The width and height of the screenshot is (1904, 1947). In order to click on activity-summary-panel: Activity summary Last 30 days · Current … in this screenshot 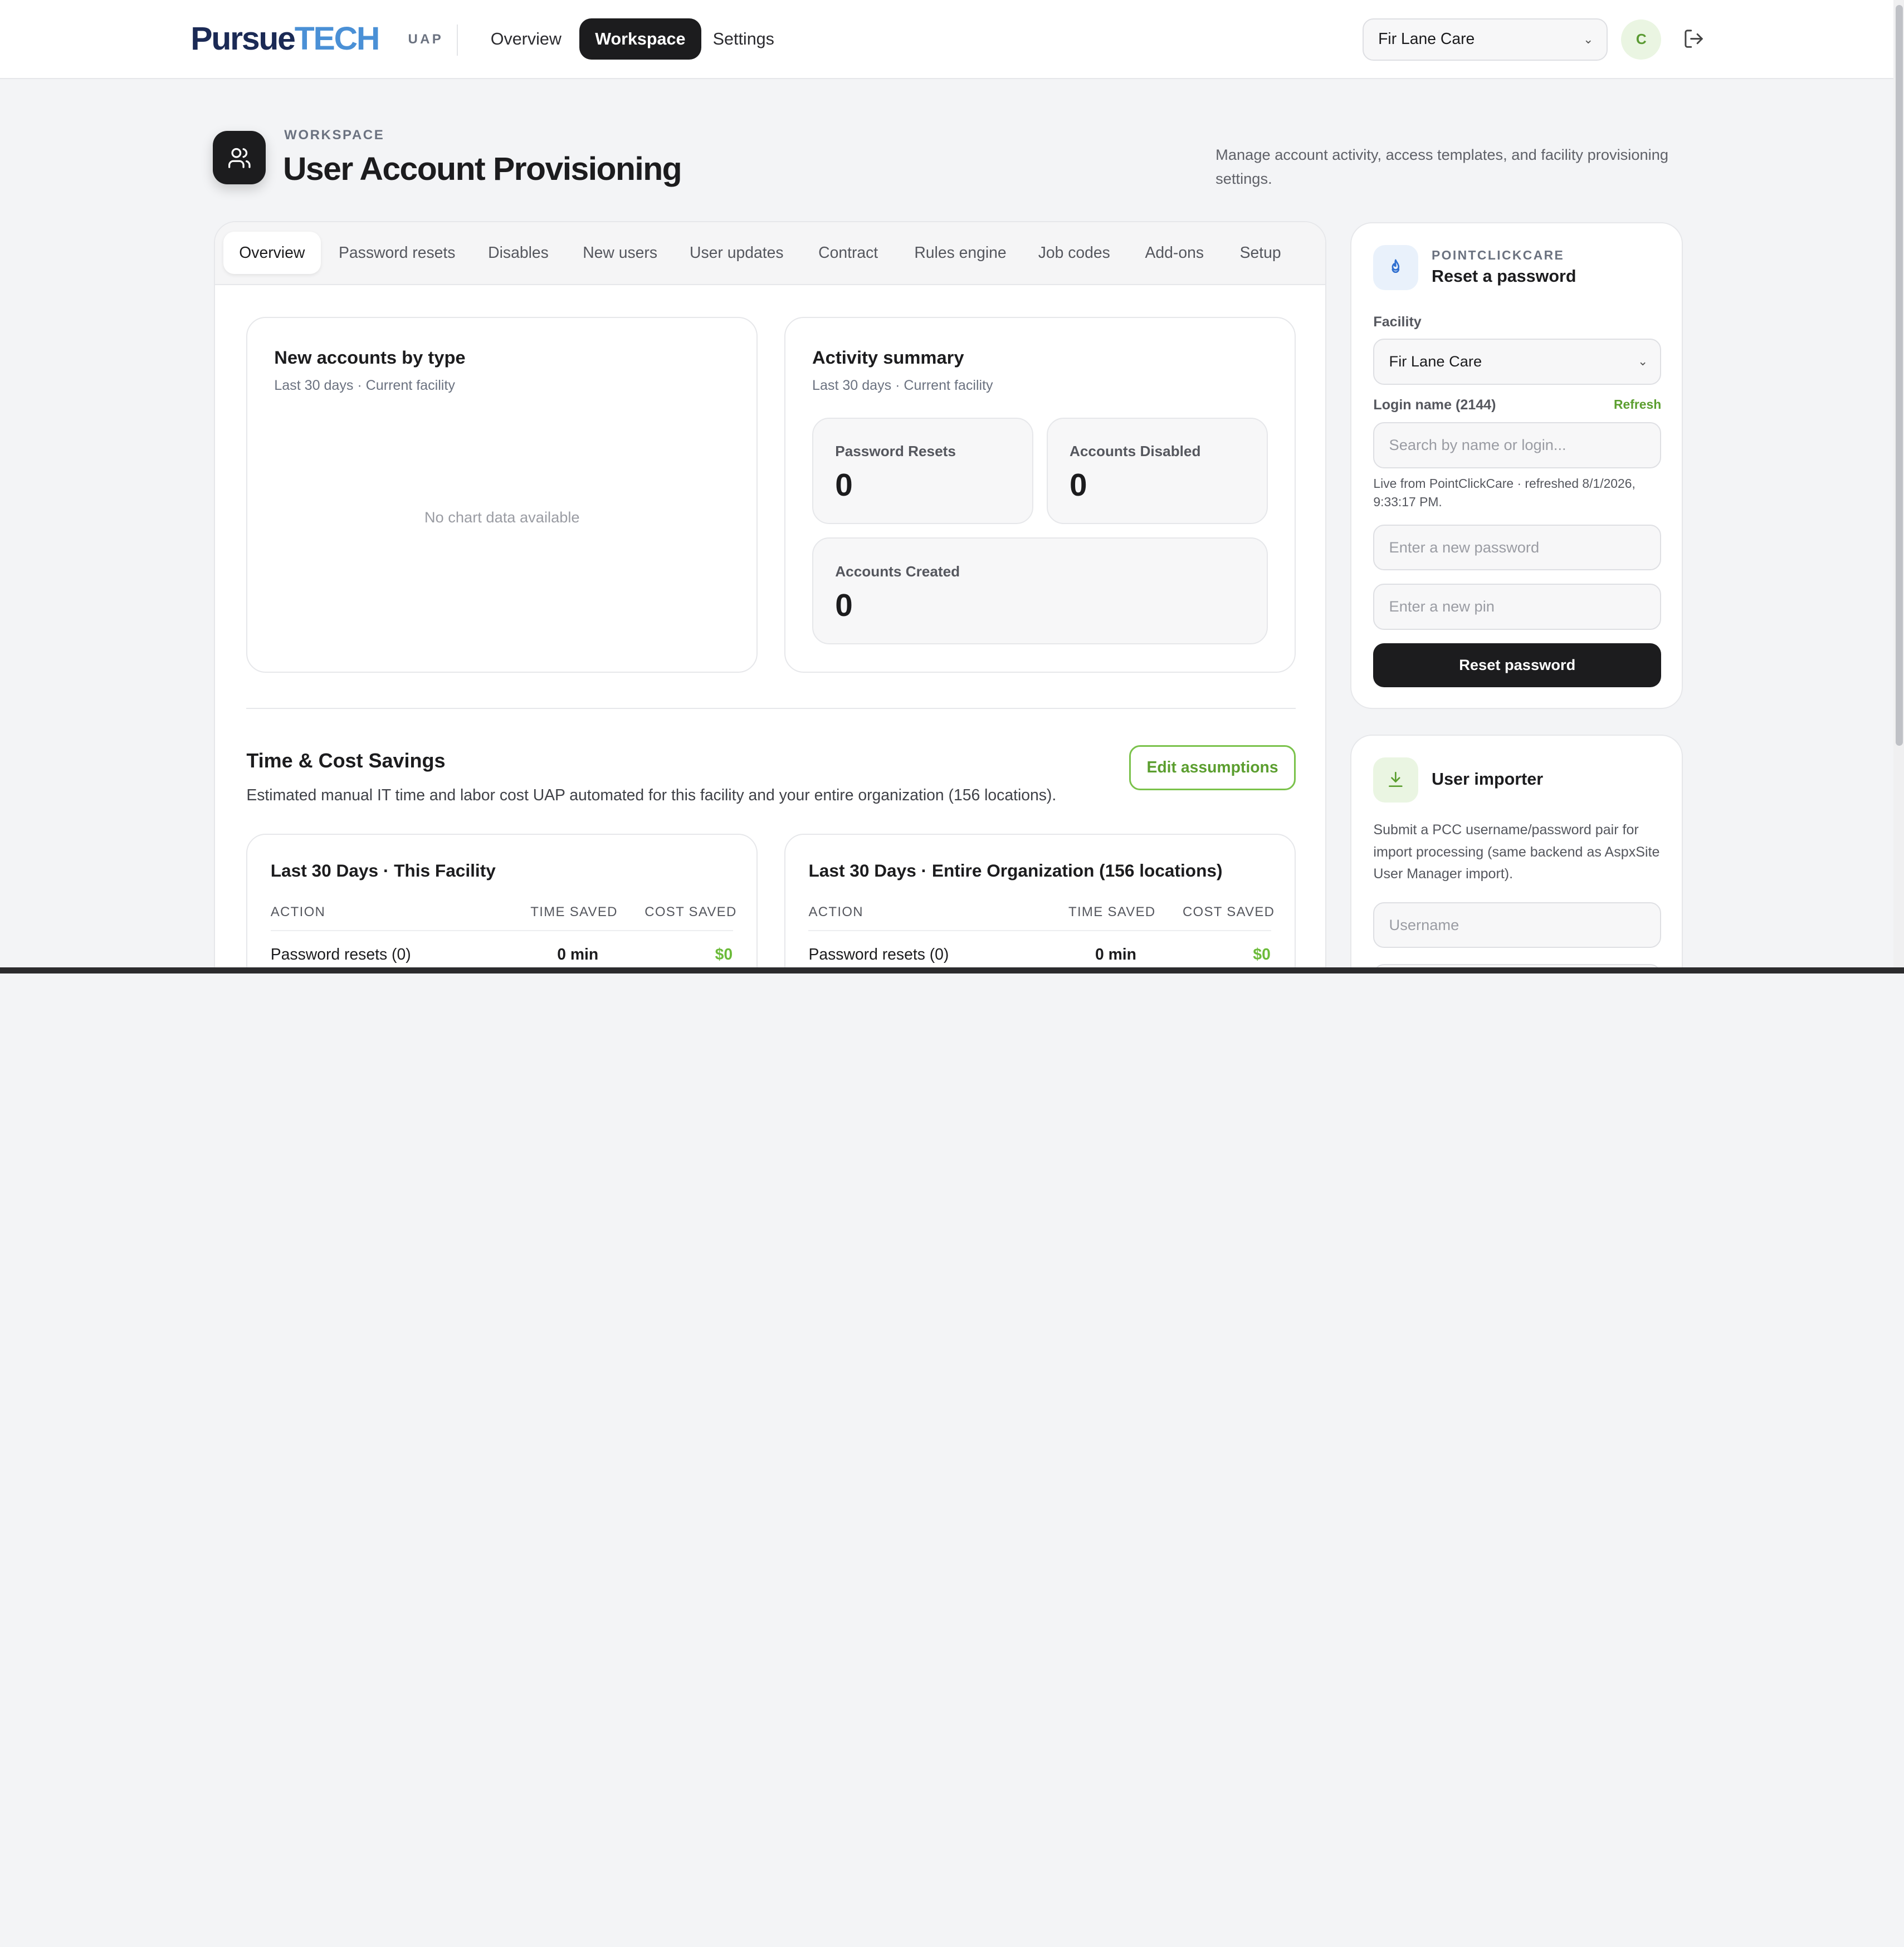, I will do `click(1040, 494)`.